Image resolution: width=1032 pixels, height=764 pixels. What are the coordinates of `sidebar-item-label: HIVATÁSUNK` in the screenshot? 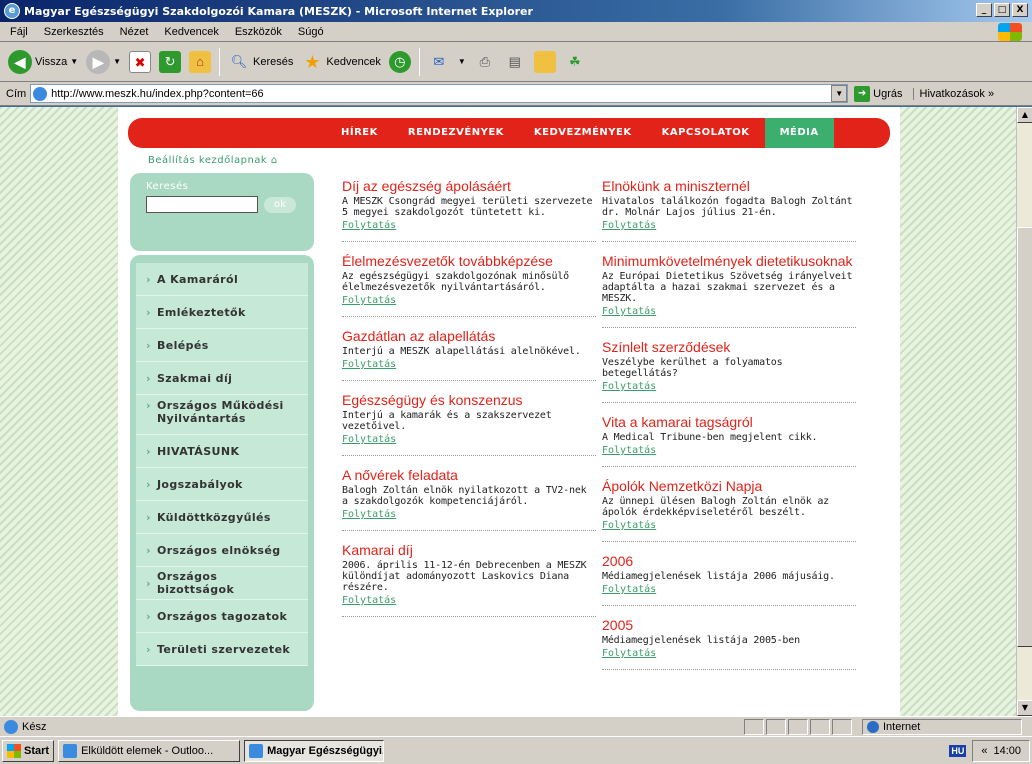 It's located at (198, 451).